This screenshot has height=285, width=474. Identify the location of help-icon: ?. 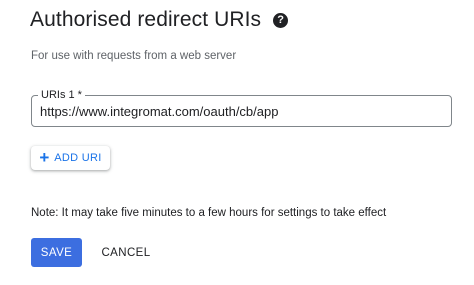
(281, 20).